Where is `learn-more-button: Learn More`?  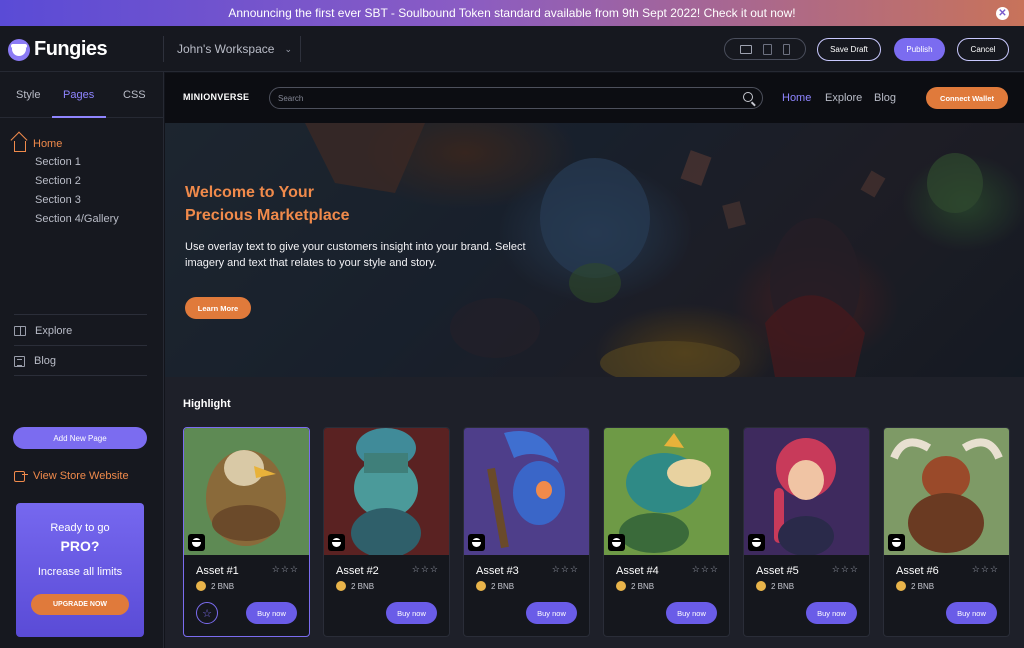
learn-more-button: Learn More is located at coordinates (218, 308).